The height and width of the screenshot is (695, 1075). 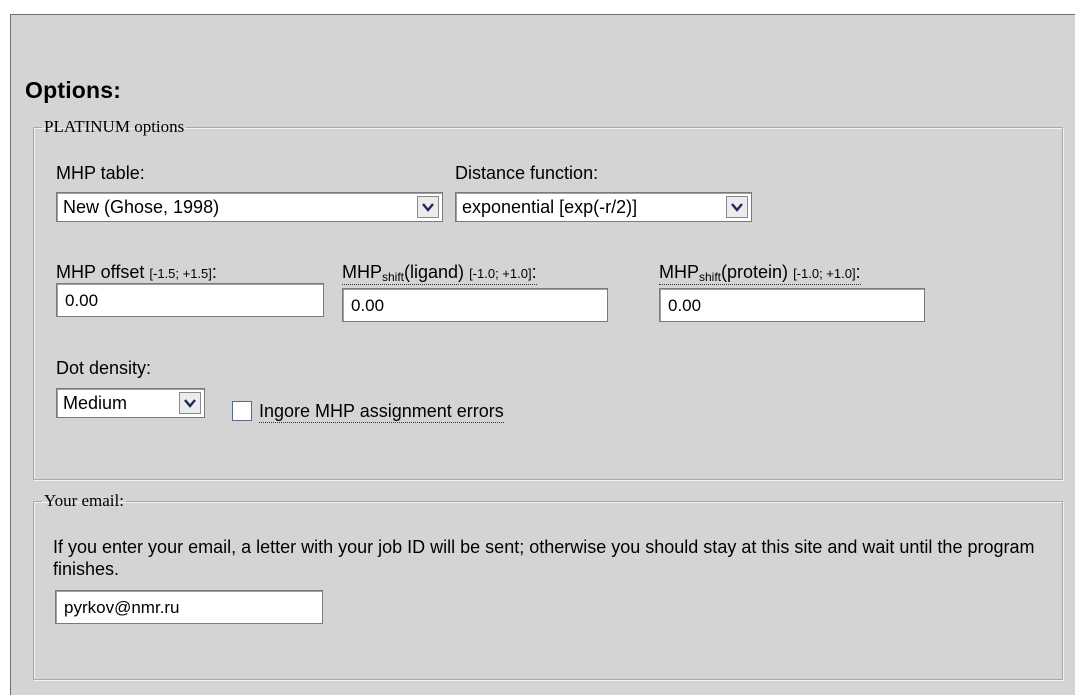 What do you see at coordinates (100, 173) in the screenshot?
I see `mhp-table-label: MHP table:` at bounding box center [100, 173].